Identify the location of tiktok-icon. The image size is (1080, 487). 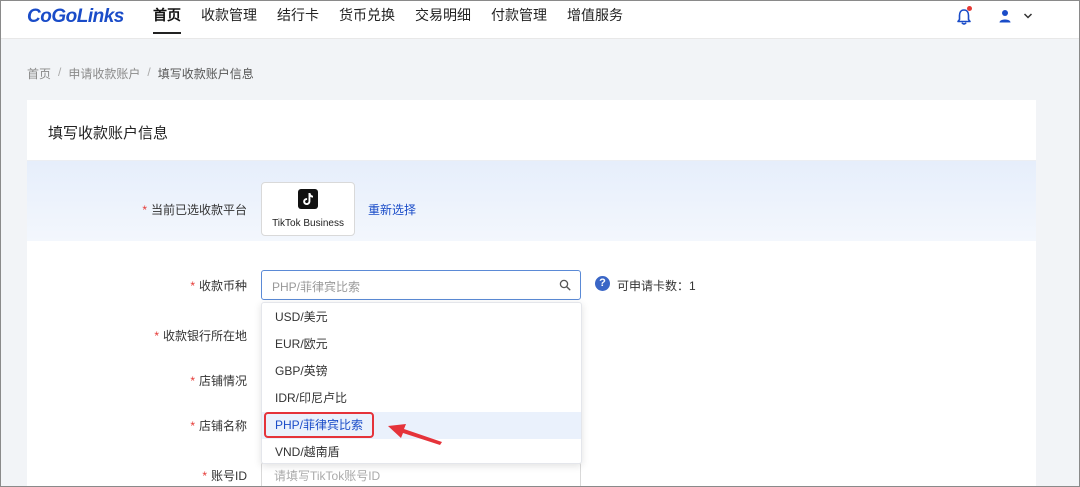
(308, 199).